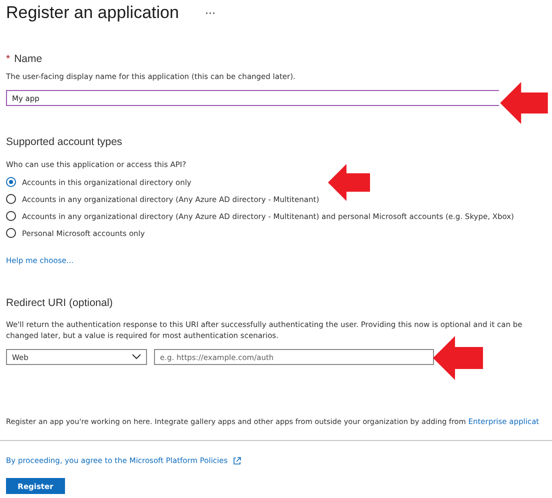 The width and height of the screenshot is (552, 498). What do you see at coordinates (210, 13) in the screenshot?
I see `more-button: ···` at bounding box center [210, 13].